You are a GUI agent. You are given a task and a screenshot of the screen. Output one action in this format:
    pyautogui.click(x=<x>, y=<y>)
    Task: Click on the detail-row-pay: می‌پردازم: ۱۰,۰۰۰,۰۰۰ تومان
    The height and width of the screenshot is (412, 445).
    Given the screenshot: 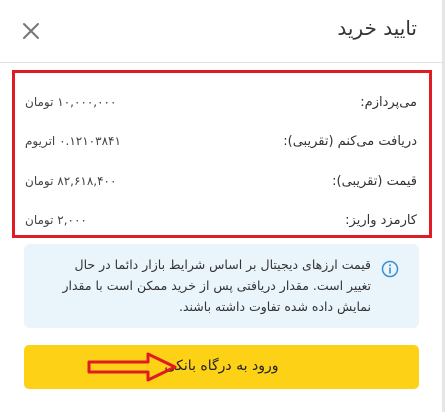 What is the action you would take?
    pyautogui.click(x=222, y=105)
    